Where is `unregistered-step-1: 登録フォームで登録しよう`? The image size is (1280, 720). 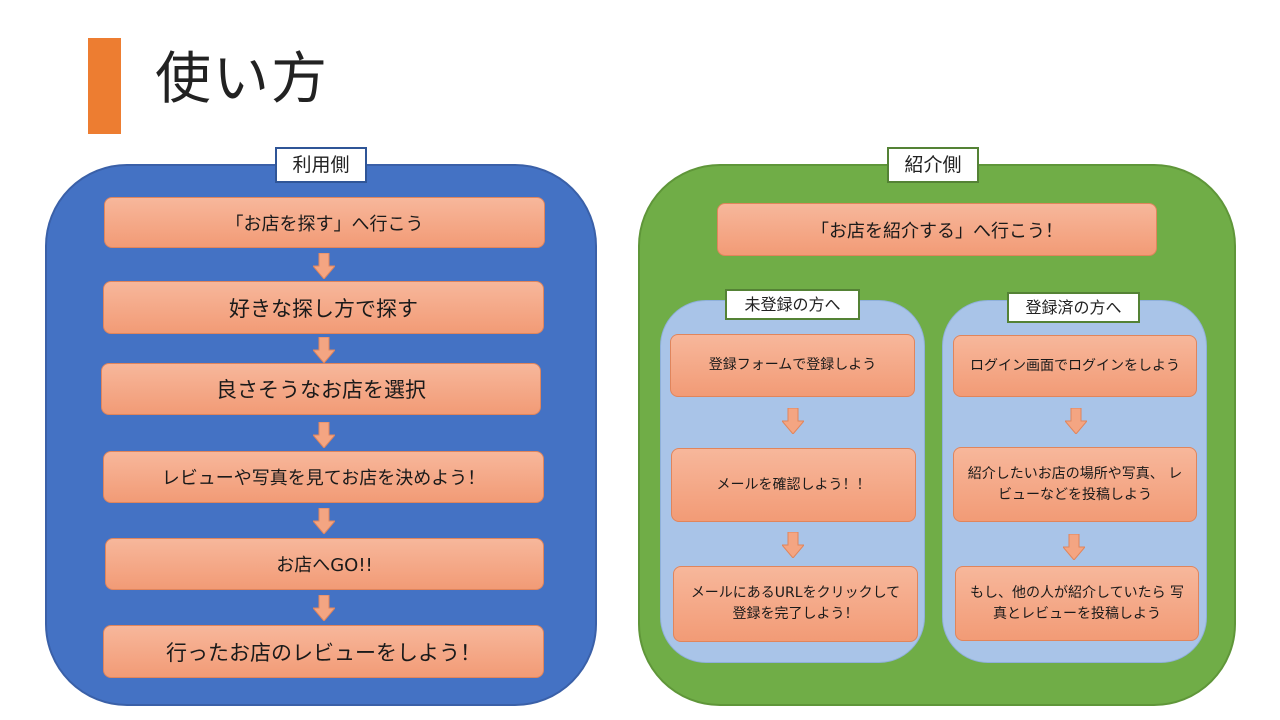
unregistered-step-1: 登録フォームで登録しよう is located at coordinates (792, 365).